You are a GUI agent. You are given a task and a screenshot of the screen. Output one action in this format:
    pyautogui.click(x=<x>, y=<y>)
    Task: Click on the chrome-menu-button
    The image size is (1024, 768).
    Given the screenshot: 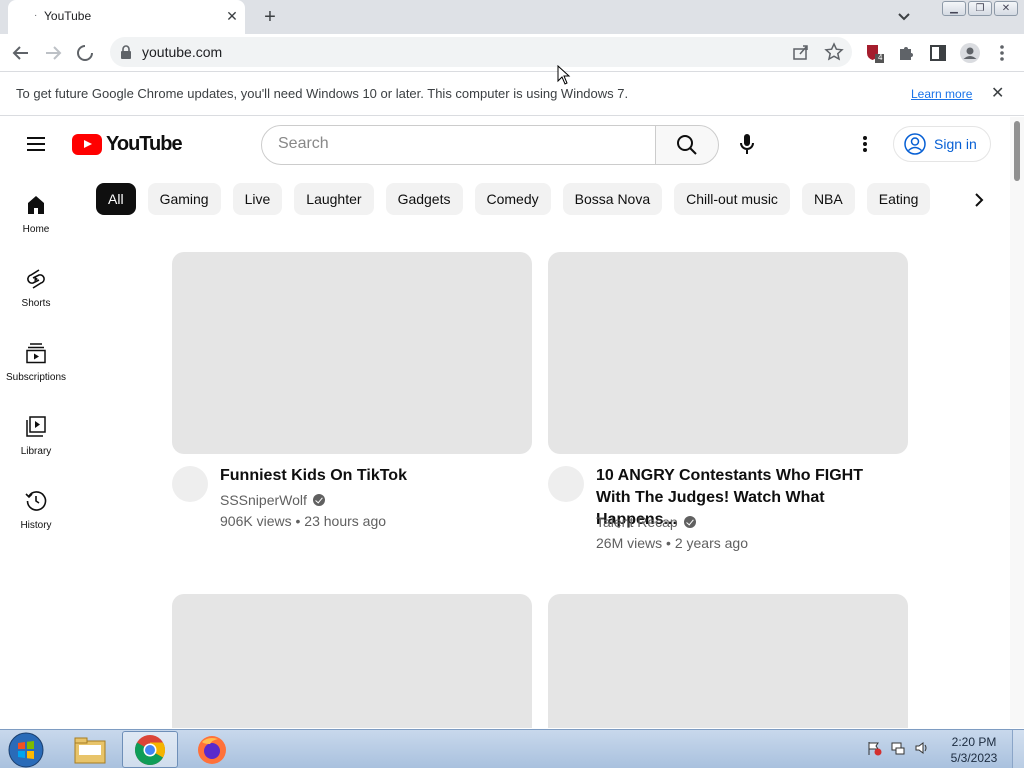 What is the action you would take?
    pyautogui.click(x=1002, y=53)
    